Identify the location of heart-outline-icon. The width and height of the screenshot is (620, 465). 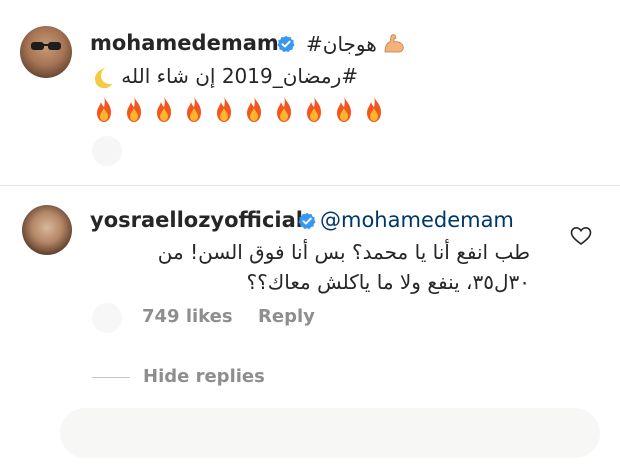
(581, 236).